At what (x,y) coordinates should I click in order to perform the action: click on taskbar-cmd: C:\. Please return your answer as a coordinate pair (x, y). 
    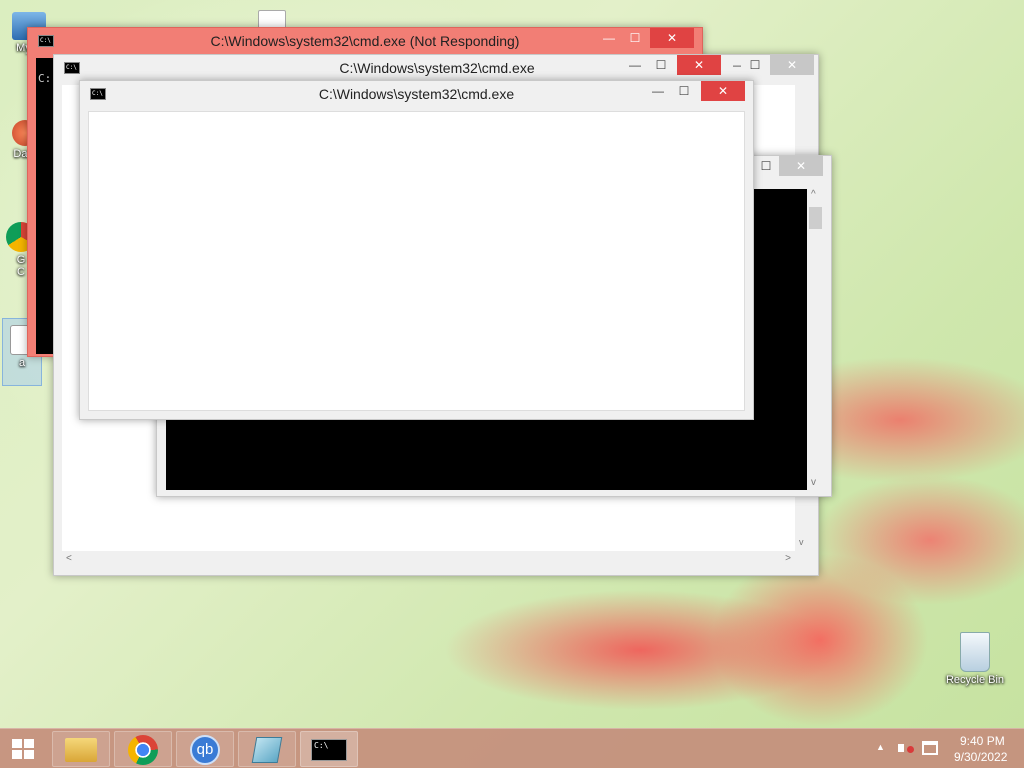
    Looking at the image, I should click on (329, 749).